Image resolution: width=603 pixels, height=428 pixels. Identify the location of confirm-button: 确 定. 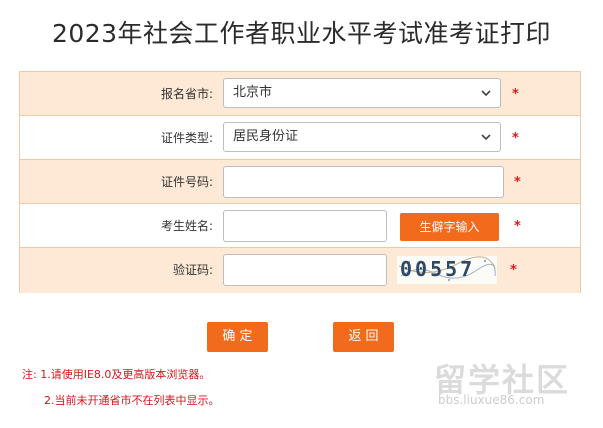
(237, 337).